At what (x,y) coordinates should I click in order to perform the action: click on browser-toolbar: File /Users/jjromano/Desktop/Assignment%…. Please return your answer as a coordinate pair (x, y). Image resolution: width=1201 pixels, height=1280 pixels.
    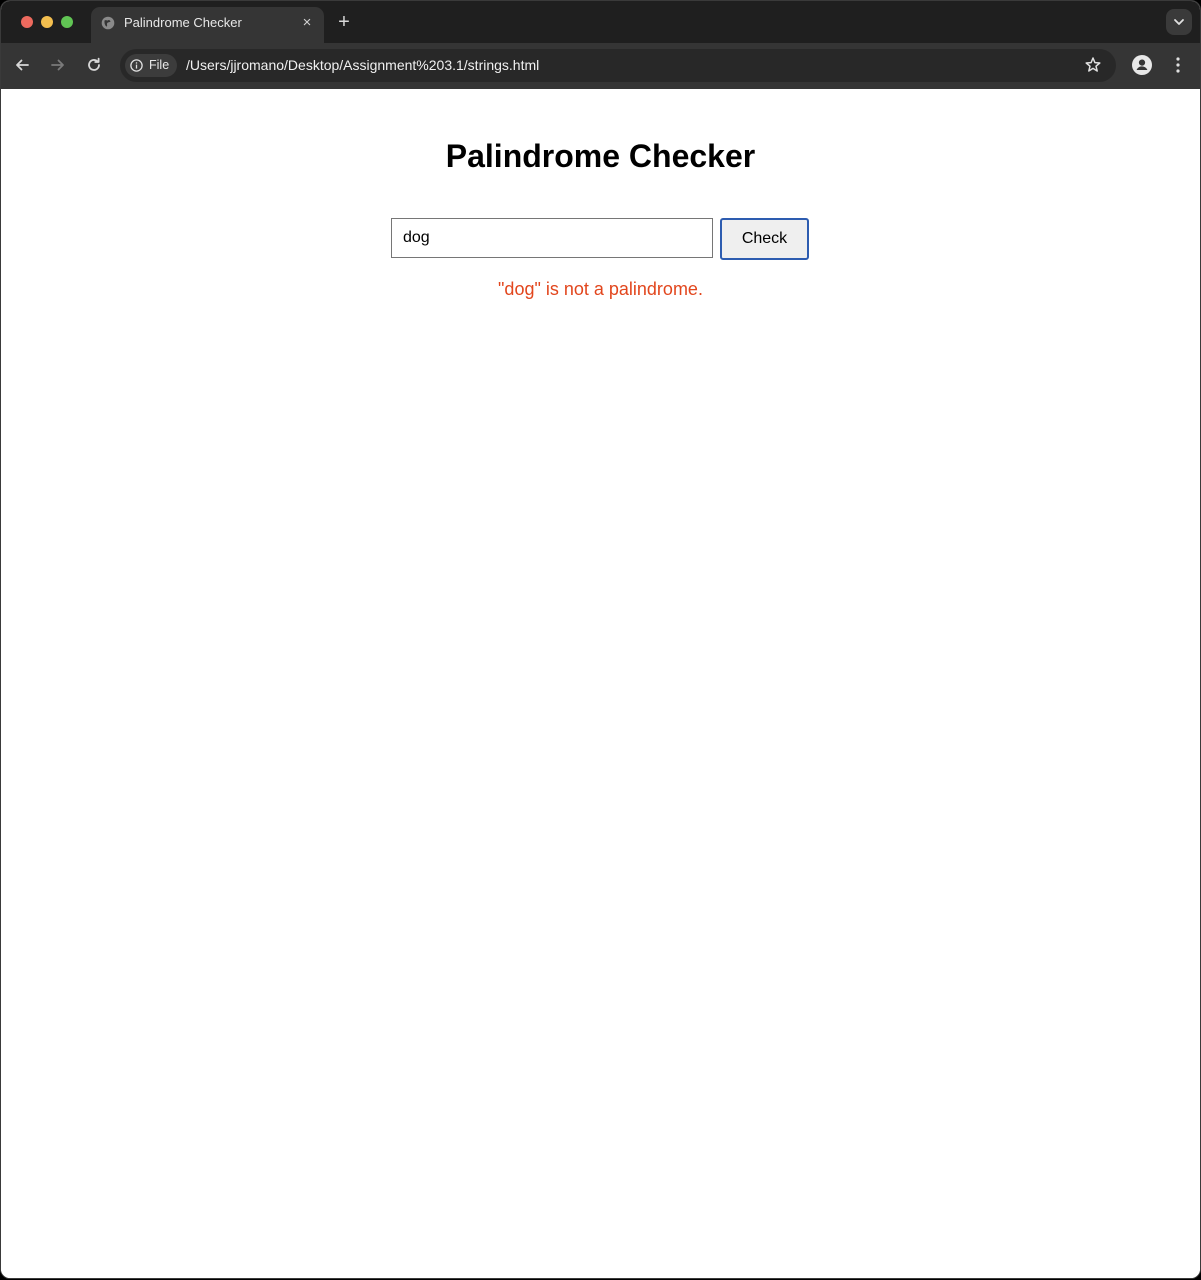
    Looking at the image, I should click on (600, 66).